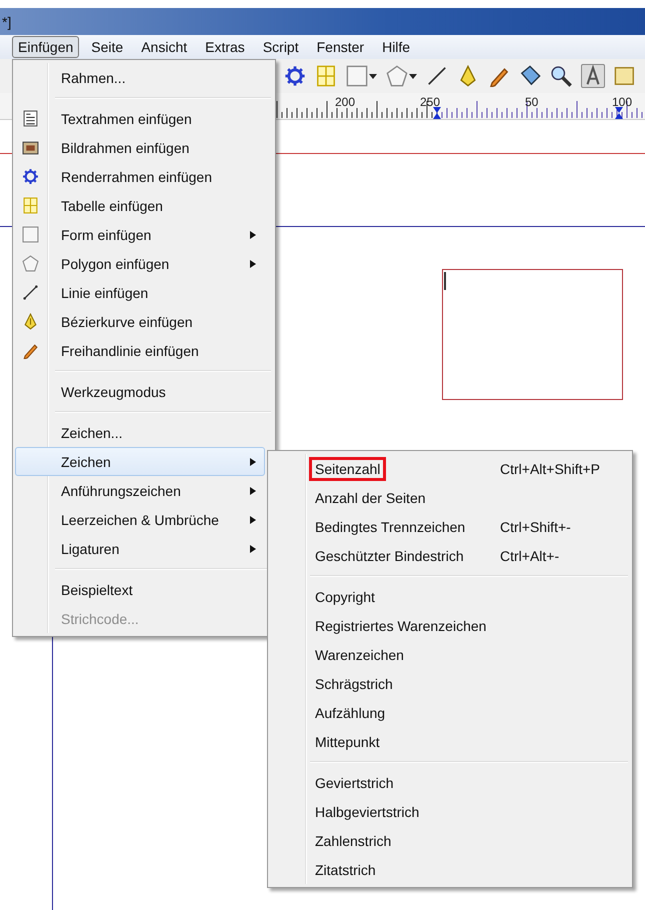 The width and height of the screenshot is (645, 910). Describe the element at coordinates (593, 76) in the screenshot. I see `text-edit-icon` at that location.